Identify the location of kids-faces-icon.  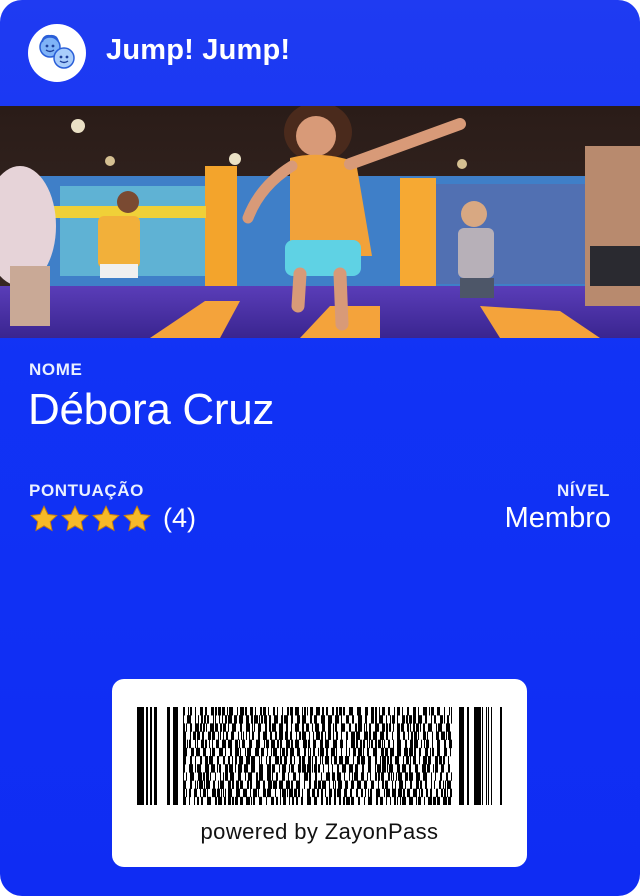
(57, 53).